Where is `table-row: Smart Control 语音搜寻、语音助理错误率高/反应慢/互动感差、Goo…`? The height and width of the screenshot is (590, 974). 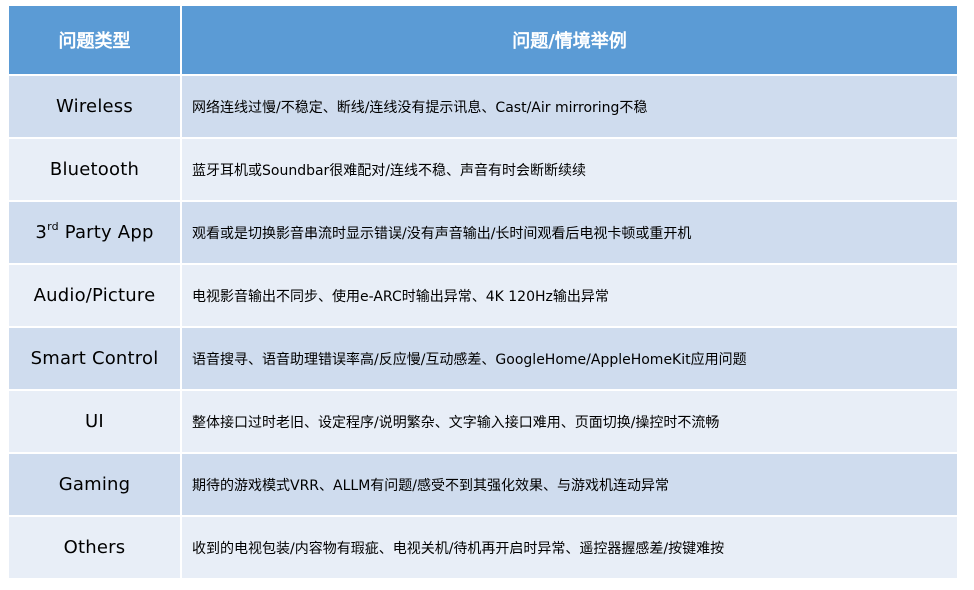
table-row: Smart Control 语音搜寻、语音助理错误率高/反应慢/互动感差、Goo… is located at coordinates (483, 359).